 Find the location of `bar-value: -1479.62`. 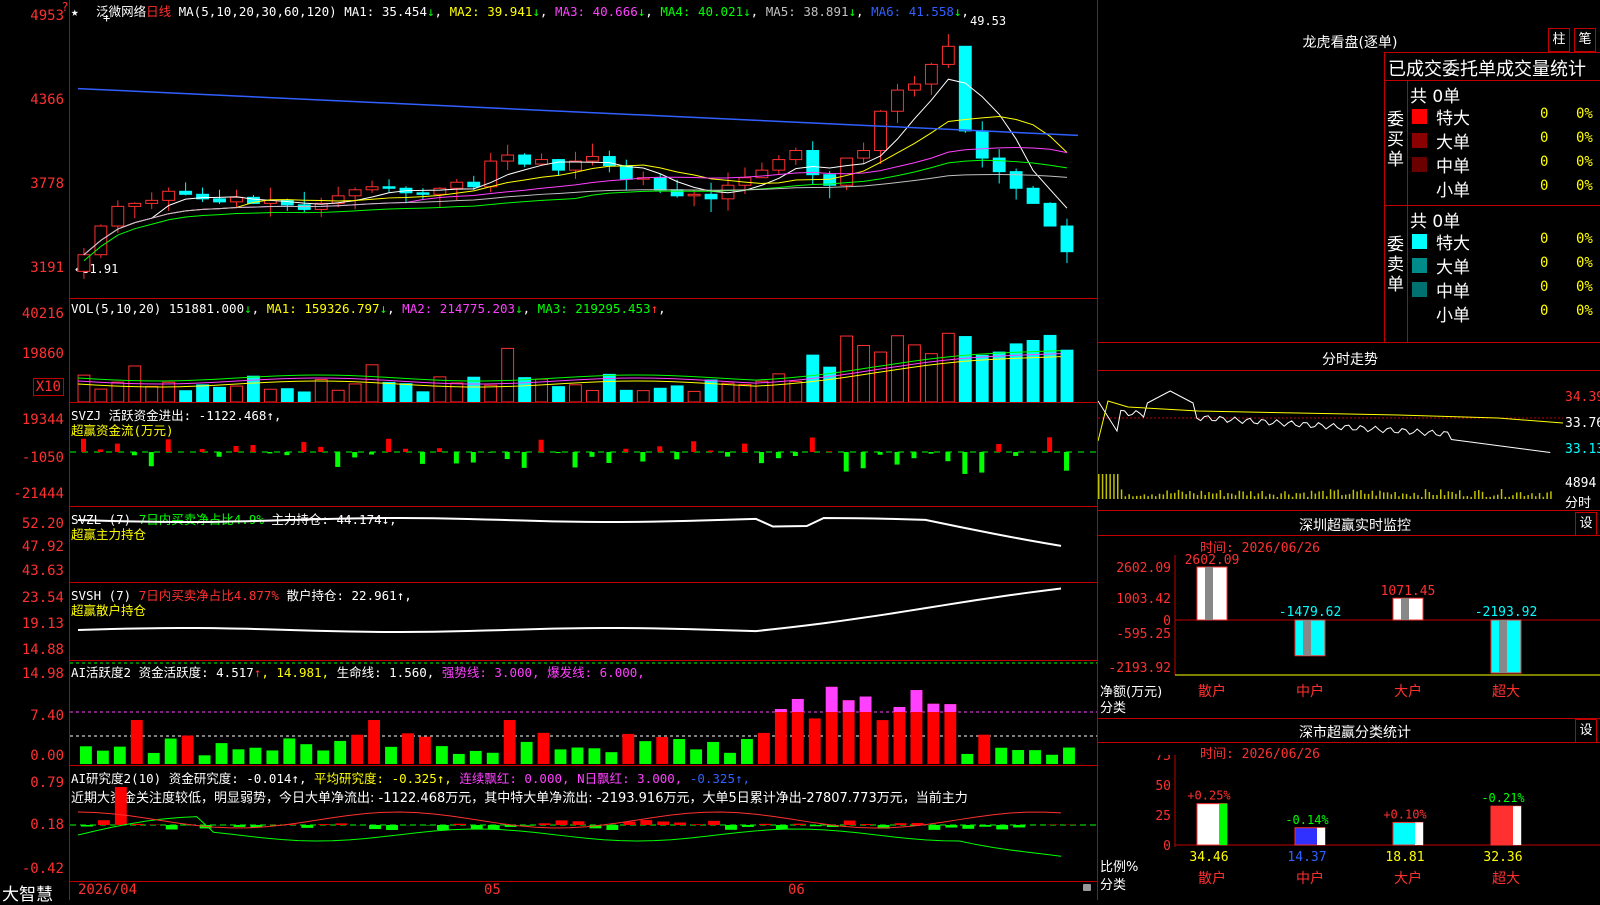

bar-value: -1479.62 is located at coordinates (1310, 612).